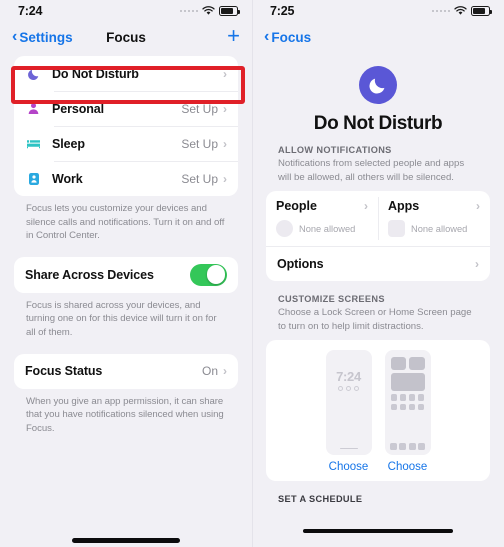 The image size is (504, 547). What do you see at coordinates (300, 264) in the screenshot?
I see `options-label: Options` at bounding box center [300, 264].